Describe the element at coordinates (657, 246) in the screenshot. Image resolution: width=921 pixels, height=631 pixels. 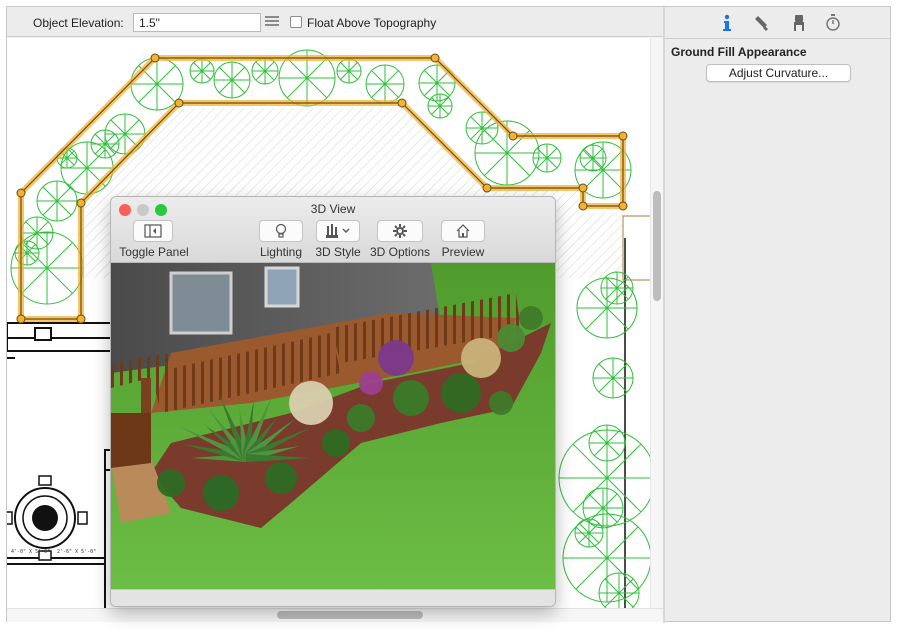
I see `vertical-scroll-thumb` at that location.